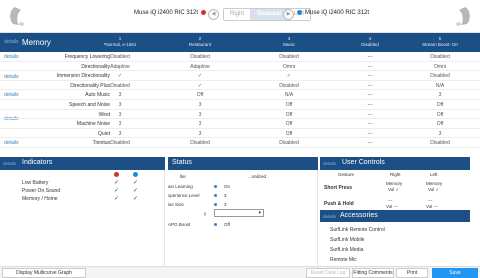 The image size is (480, 278). What do you see at coordinates (463, 16) in the screenshot?
I see `right-hearing-aid-icon` at bounding box center [463, 16].